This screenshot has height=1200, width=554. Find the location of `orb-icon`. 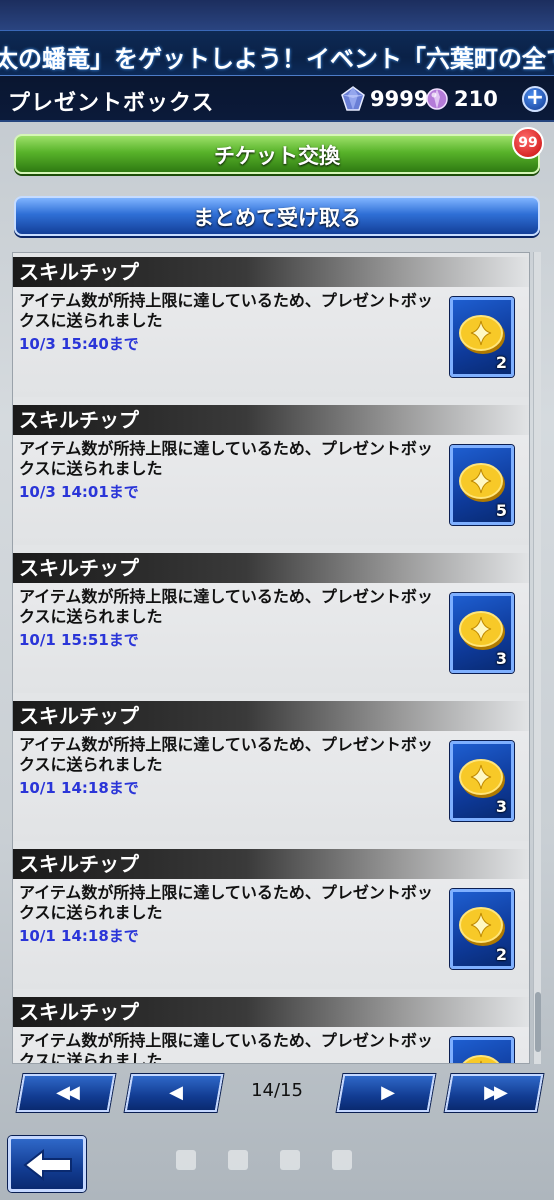

orb-icon is located at coordinates (437, 99).